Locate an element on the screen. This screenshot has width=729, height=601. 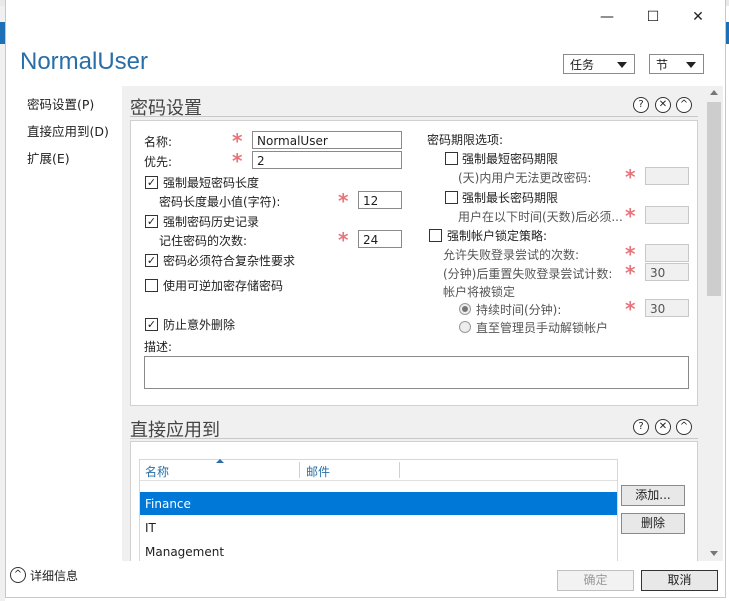
enforce-history-label: 强制密码历史记录 is located at coordinates (211, 222).